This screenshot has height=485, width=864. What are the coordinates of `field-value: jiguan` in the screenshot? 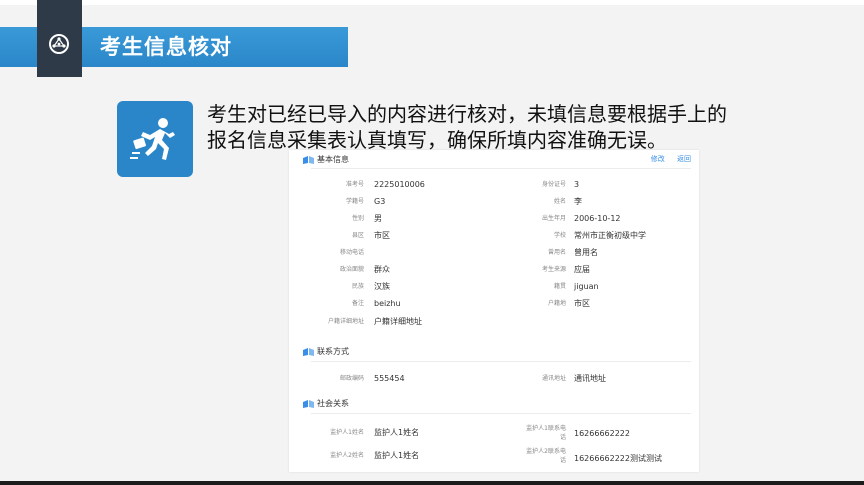 It's located at (586, 286).